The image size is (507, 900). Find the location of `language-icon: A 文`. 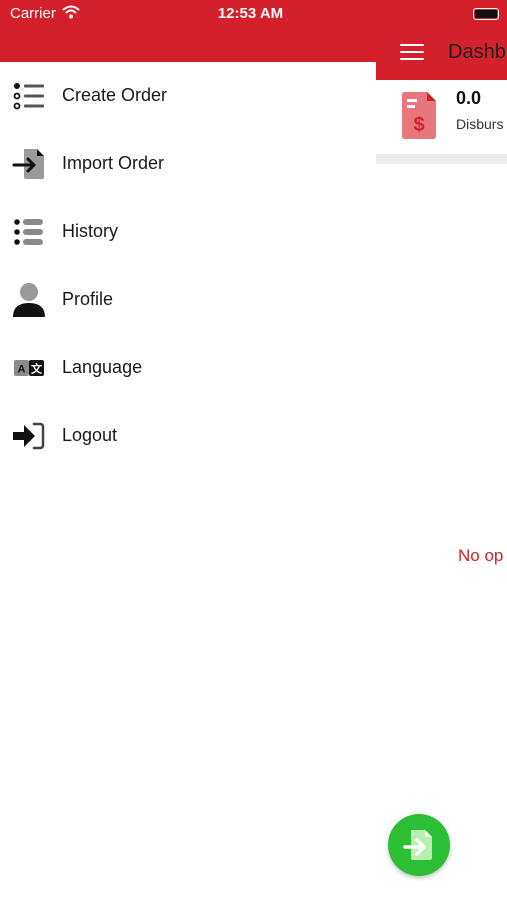

language-icon: A 文 is located at coordinates (29, 368).